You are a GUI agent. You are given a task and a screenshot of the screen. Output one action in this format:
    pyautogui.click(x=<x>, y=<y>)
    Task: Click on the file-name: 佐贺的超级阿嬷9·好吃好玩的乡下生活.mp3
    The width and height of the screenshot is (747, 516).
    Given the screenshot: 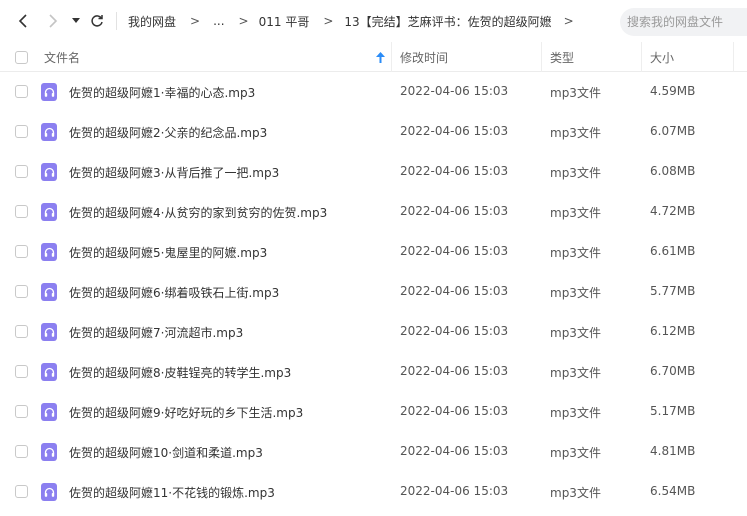 What is the action you would take?
    pyautogui.click(x=186, y=412)
    